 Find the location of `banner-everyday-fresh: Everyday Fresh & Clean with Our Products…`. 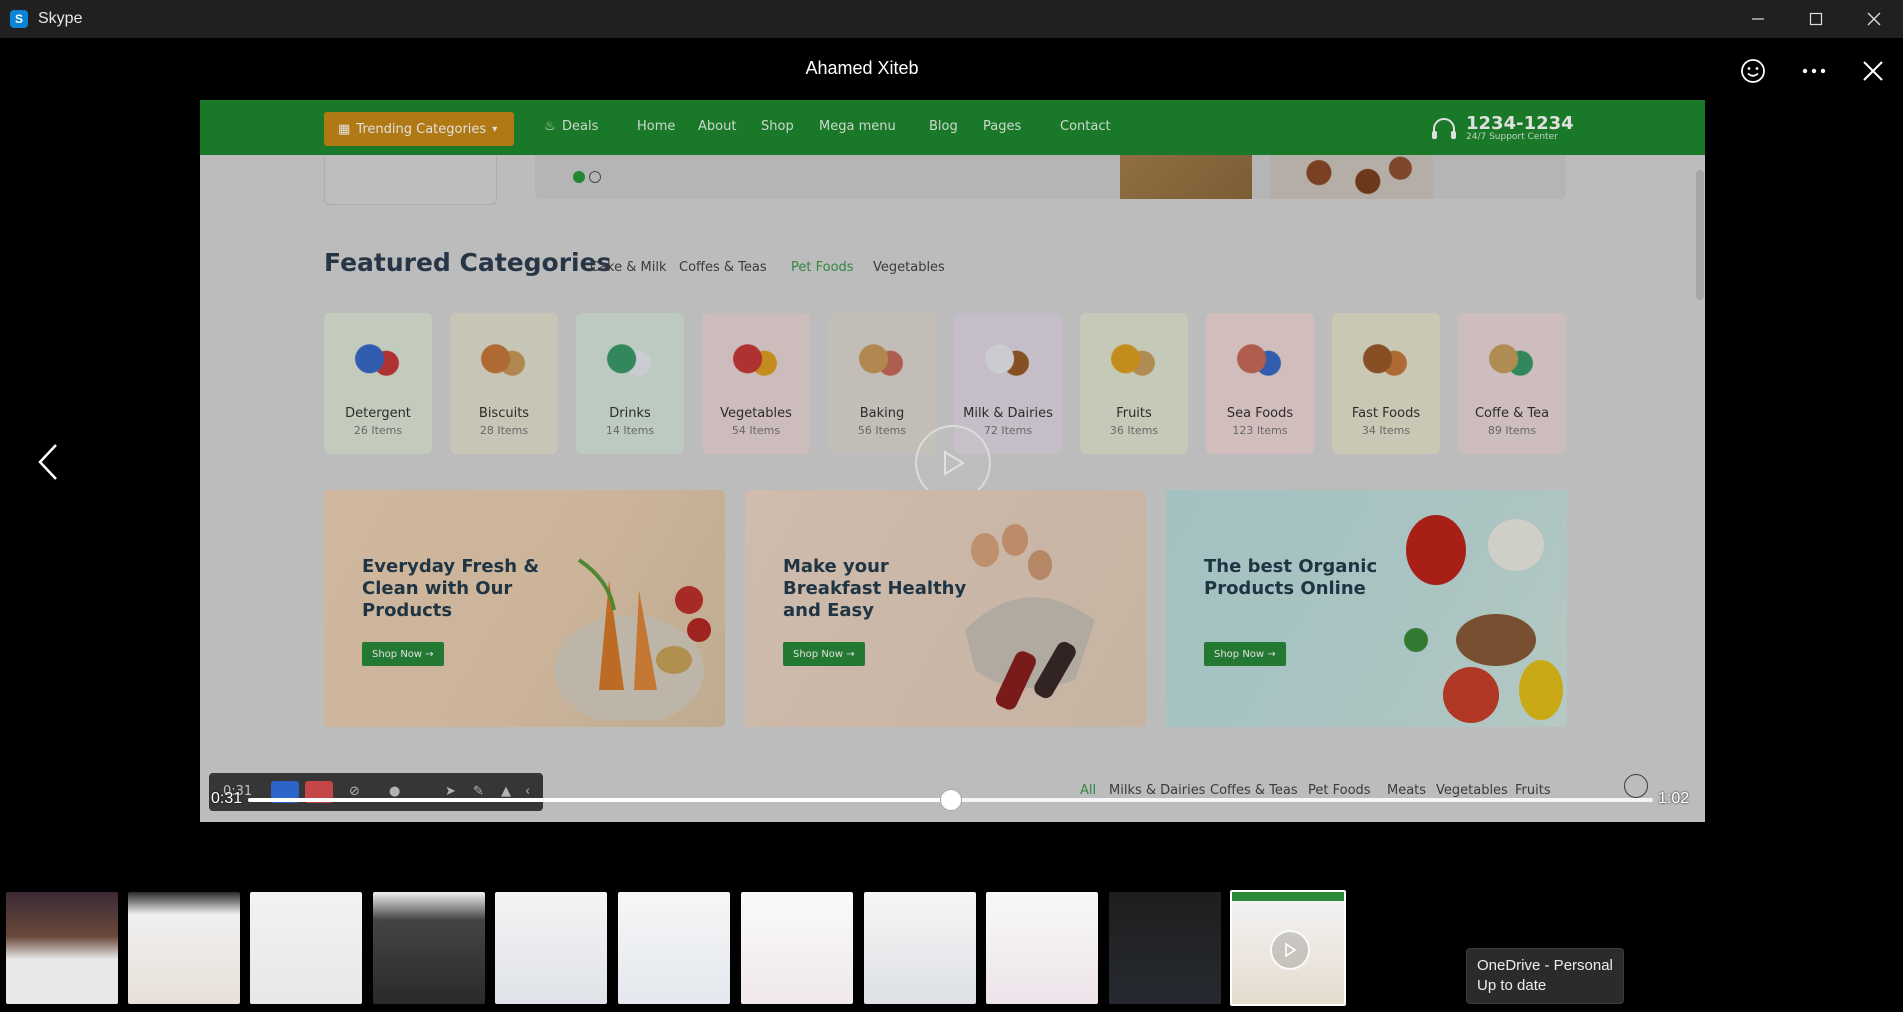

banner-everyday-fresh: Everyday Fresh & Clean with Our Products… is located at coordinates (524, 608).